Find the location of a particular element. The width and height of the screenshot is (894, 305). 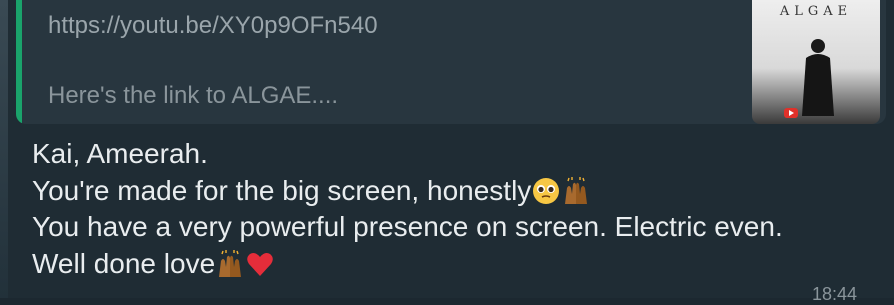

message-line: Well done love is located at coordinates (124, 263).